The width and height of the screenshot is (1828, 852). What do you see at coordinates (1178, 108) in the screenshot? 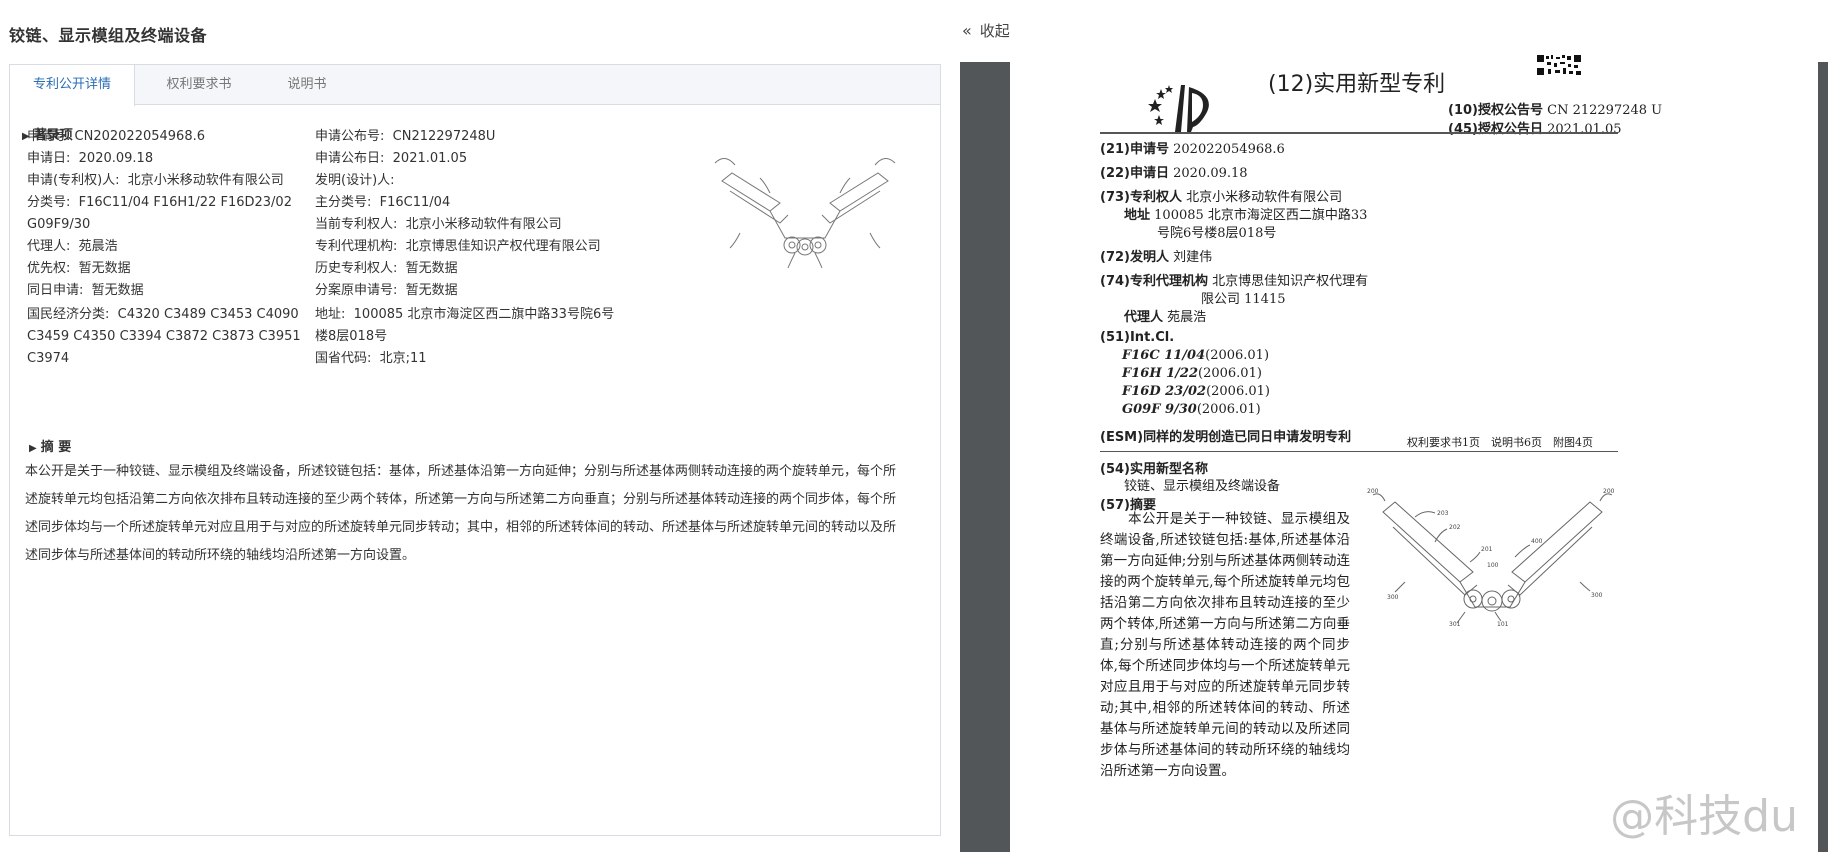
I see `cnipa-emblem-icon` at bounding box center [1178, 108].